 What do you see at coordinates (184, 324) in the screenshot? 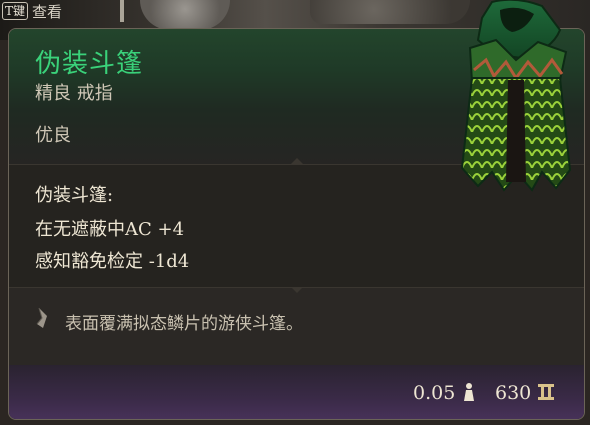
I see `item-description: 表面覆满拟态鳞片的游侠斗篷。` at bounding box center [184, 324].